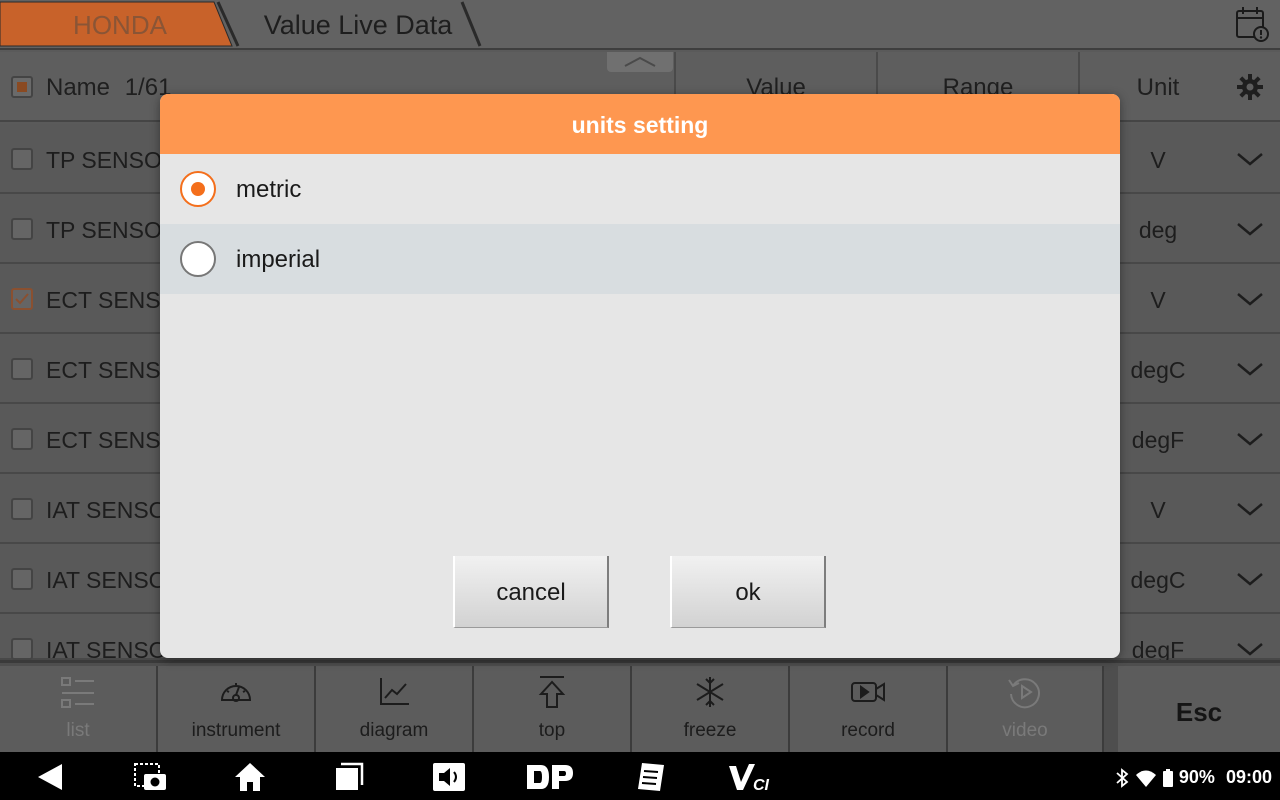 The image size is (1280, 800). What do you see at coordinates (751, 777) in the screenshot?
I see `vci-icon: CI` at bounding box center [751, 777].